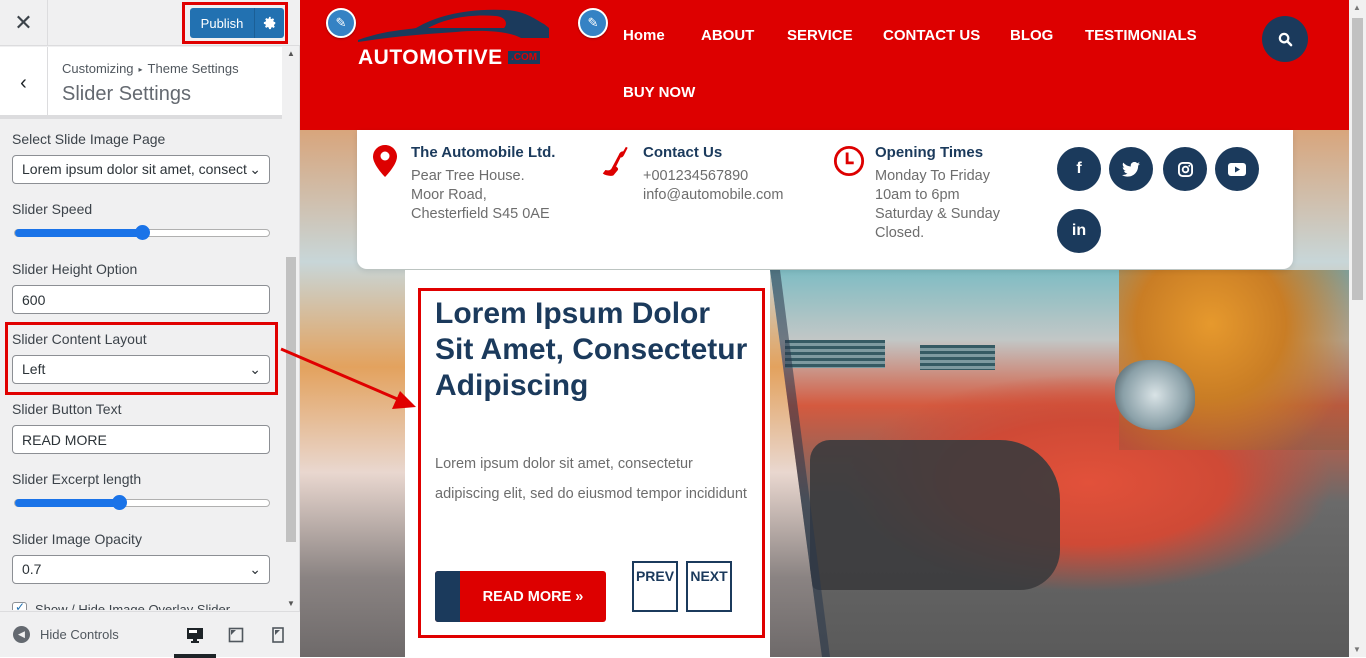 This screenshot has height=658, width=1366. What do you see at coordinates (447, 596) in the screenshot?
I see `button-accent` at bounding box center [447, 596].